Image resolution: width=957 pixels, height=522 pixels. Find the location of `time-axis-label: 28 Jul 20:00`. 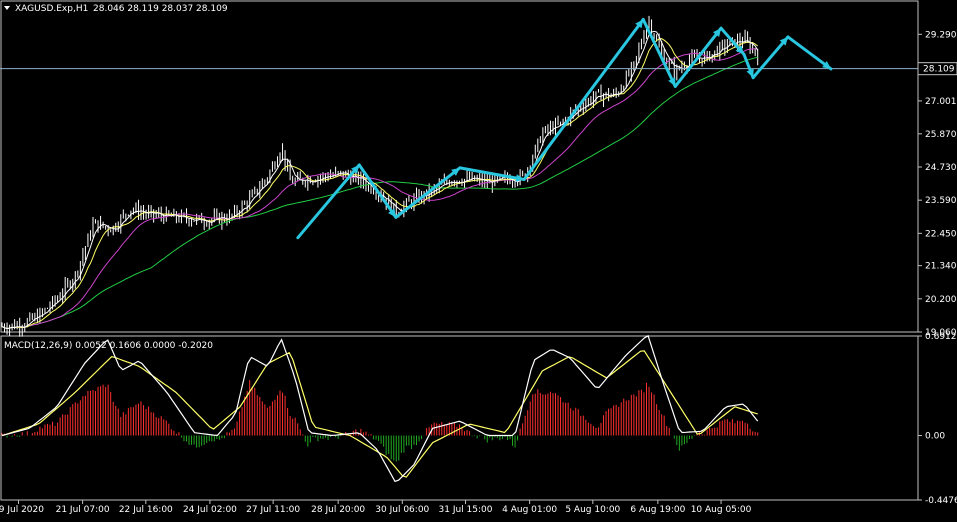

time-axis-label: 28 Jul 20:00 is located at coordinates (338, 510).